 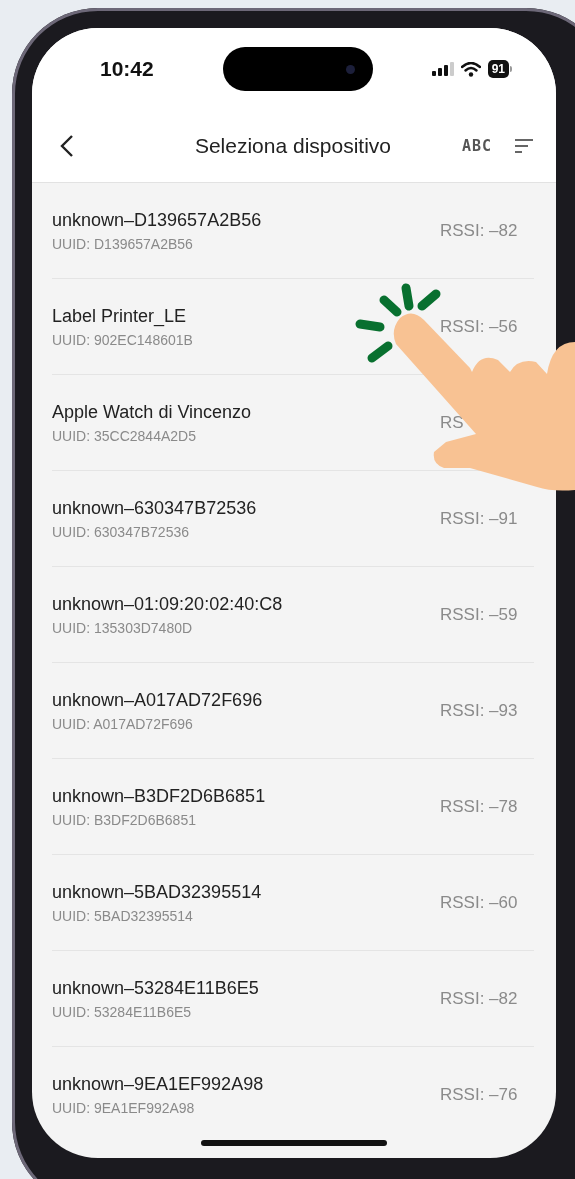 What do you see at coordinates (158, 700) in the screenshot?
I see `device-name: unknown–A017AD72F696` at bounding box center [158, 700].